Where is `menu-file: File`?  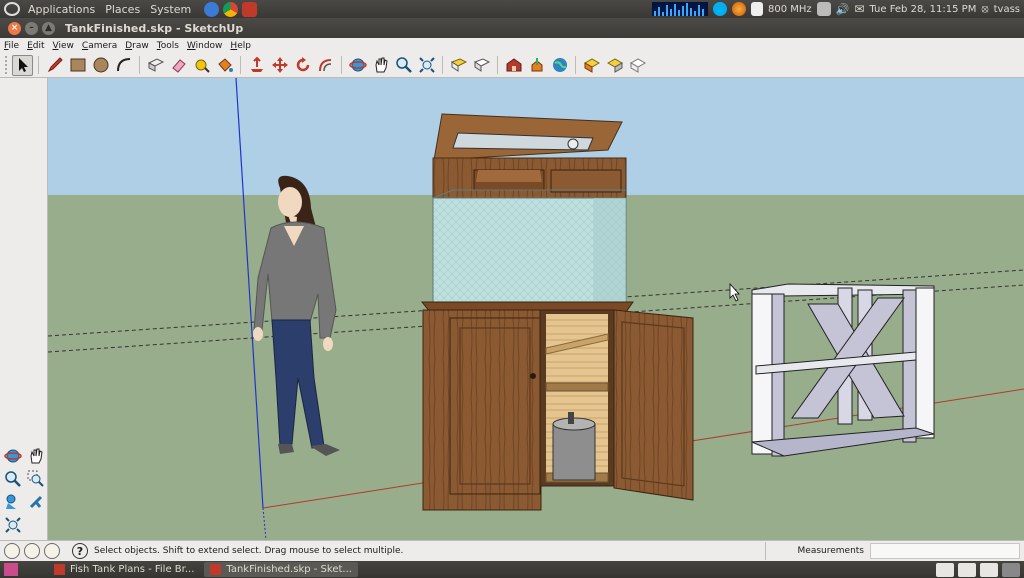 menu-file: File is located at coordinates (11, 46).